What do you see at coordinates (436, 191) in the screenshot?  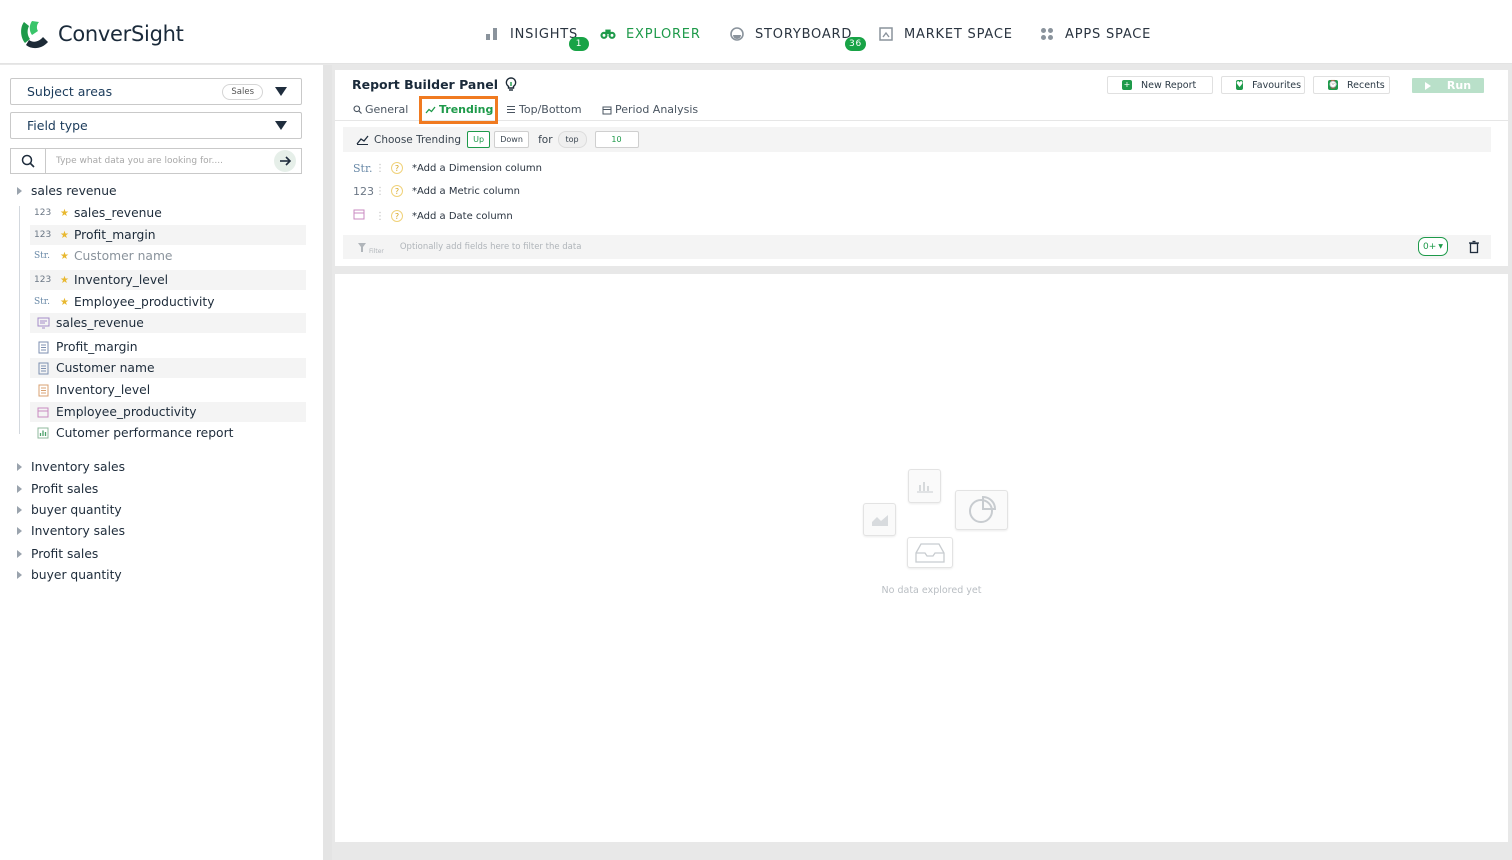 I see `metric-column-slot: 123 ⋮ ? *Add a Metric column` at bounding box center [436, 191].